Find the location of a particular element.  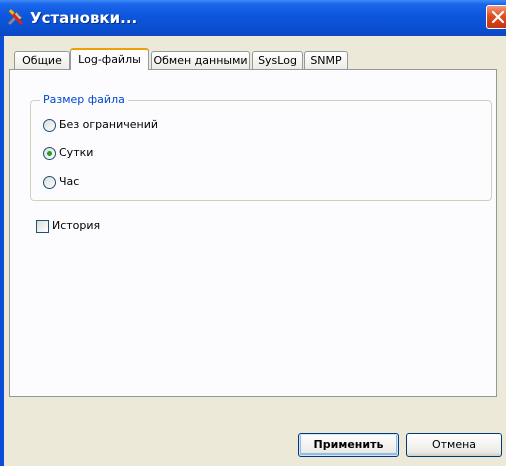

tab-log-files: Log-файлы is located at coordinates (109, 59).